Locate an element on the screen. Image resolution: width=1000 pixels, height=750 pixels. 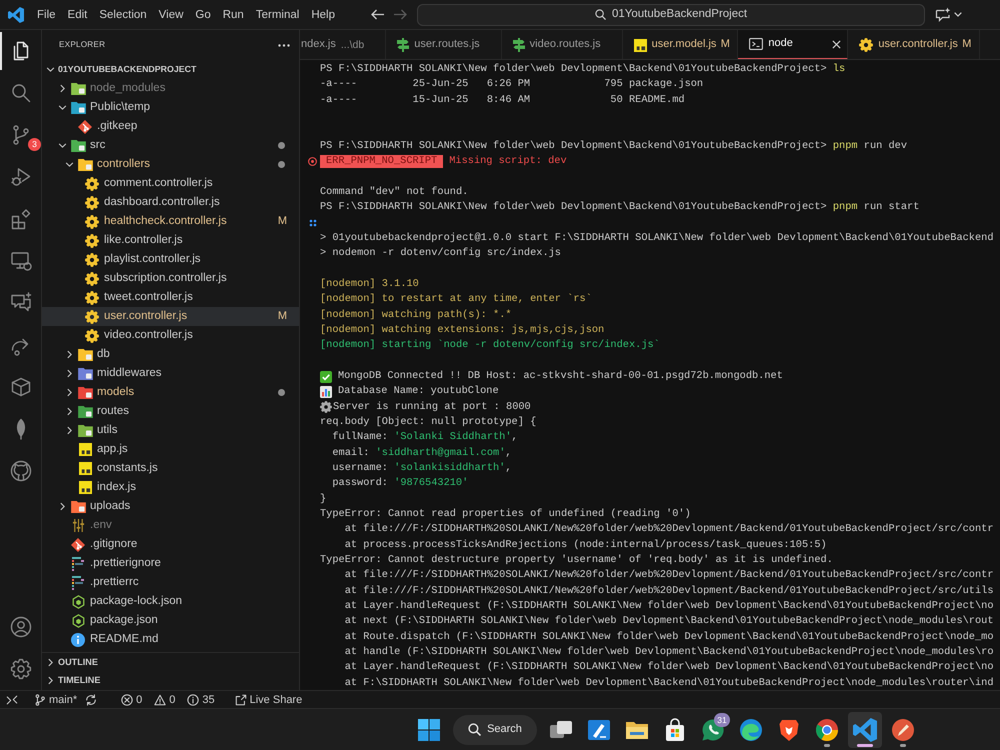
lion-shield-icon is located at coordinates (789, 730).